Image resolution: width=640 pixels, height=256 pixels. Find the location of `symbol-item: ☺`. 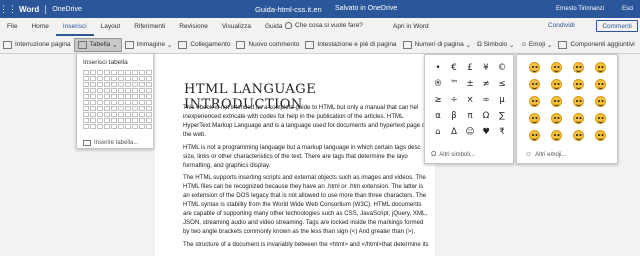

symbol-item: ☺ is located at coordinates (470, 132).